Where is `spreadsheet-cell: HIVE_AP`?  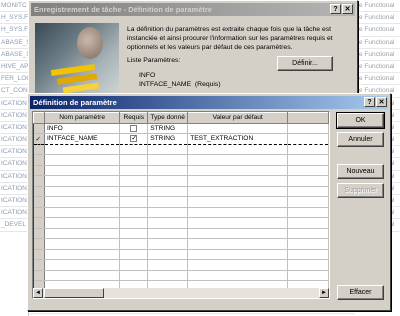
spreadsheet-cell: HIVE_AP is located at coordinates (14, 67).